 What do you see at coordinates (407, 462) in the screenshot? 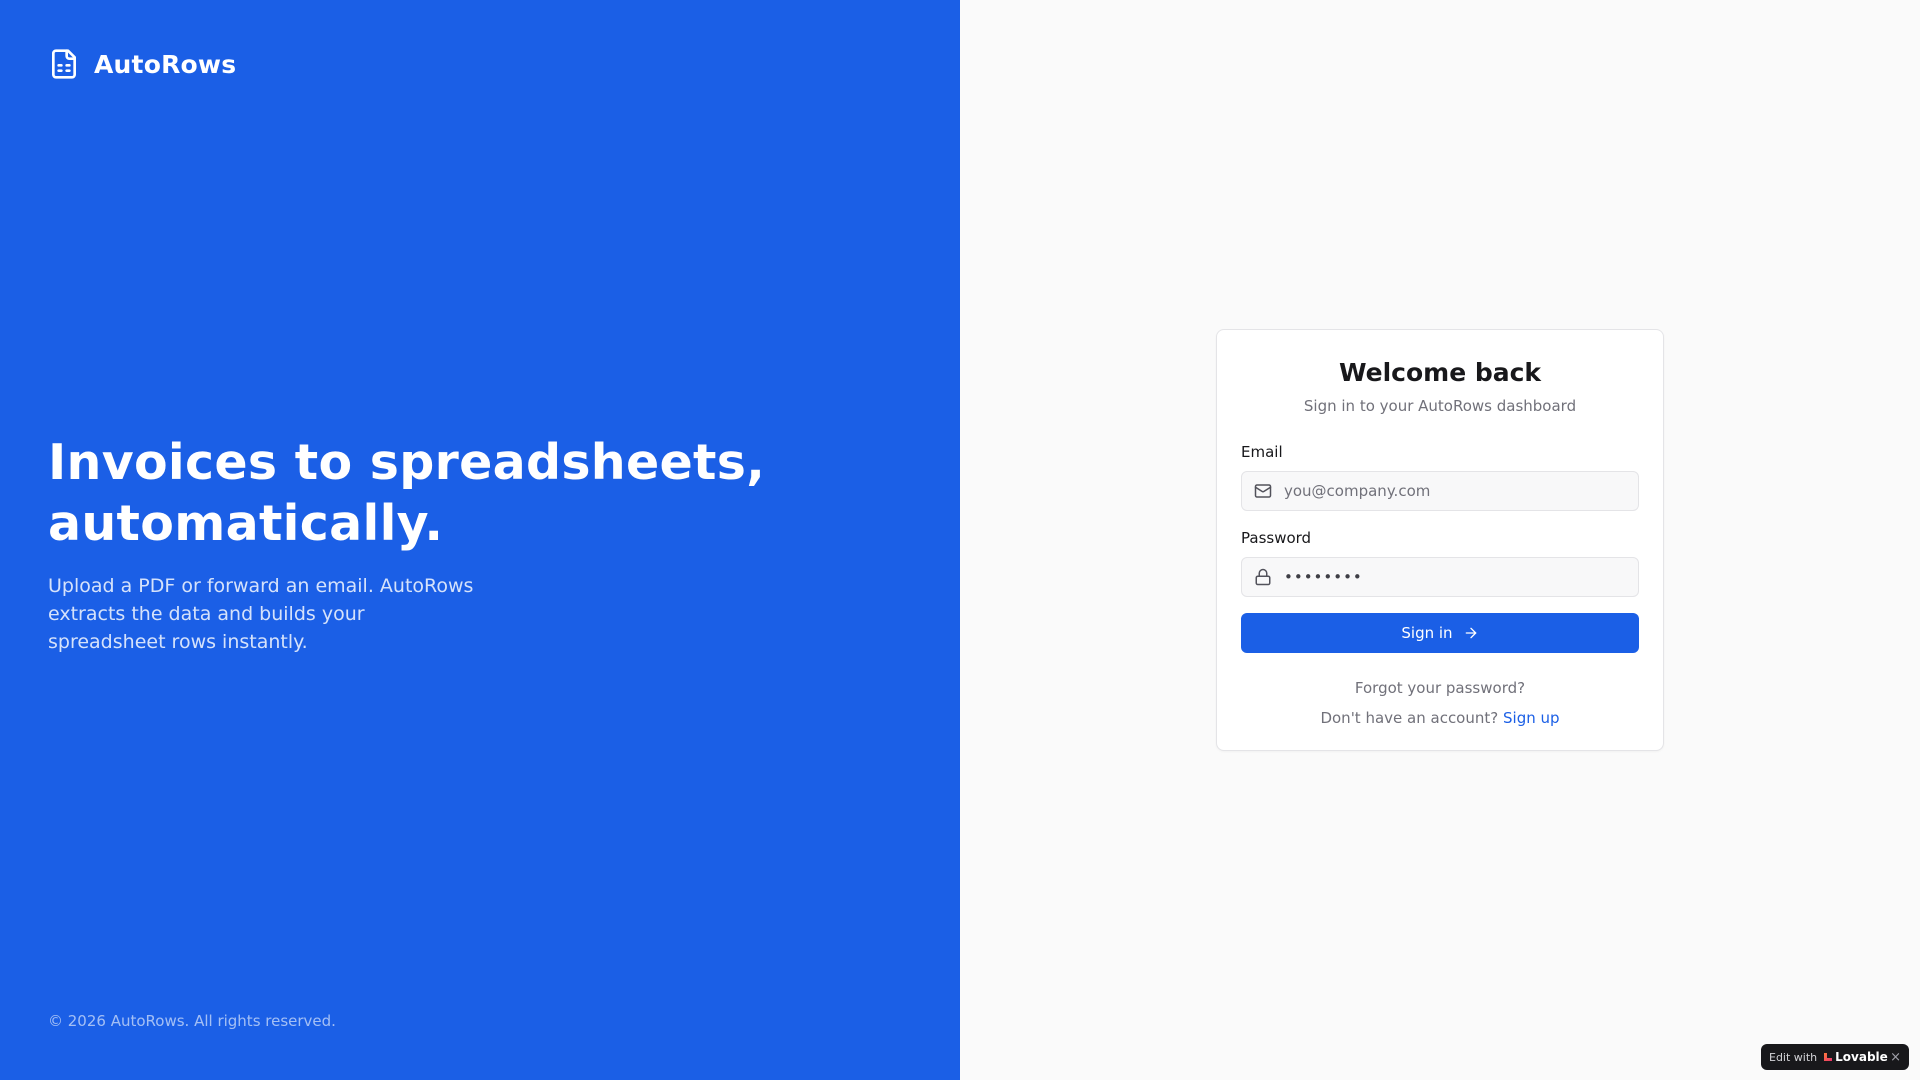
I see `hero-title-line1: Invoices to spreadsheets,` at bounding box center [407, 462].